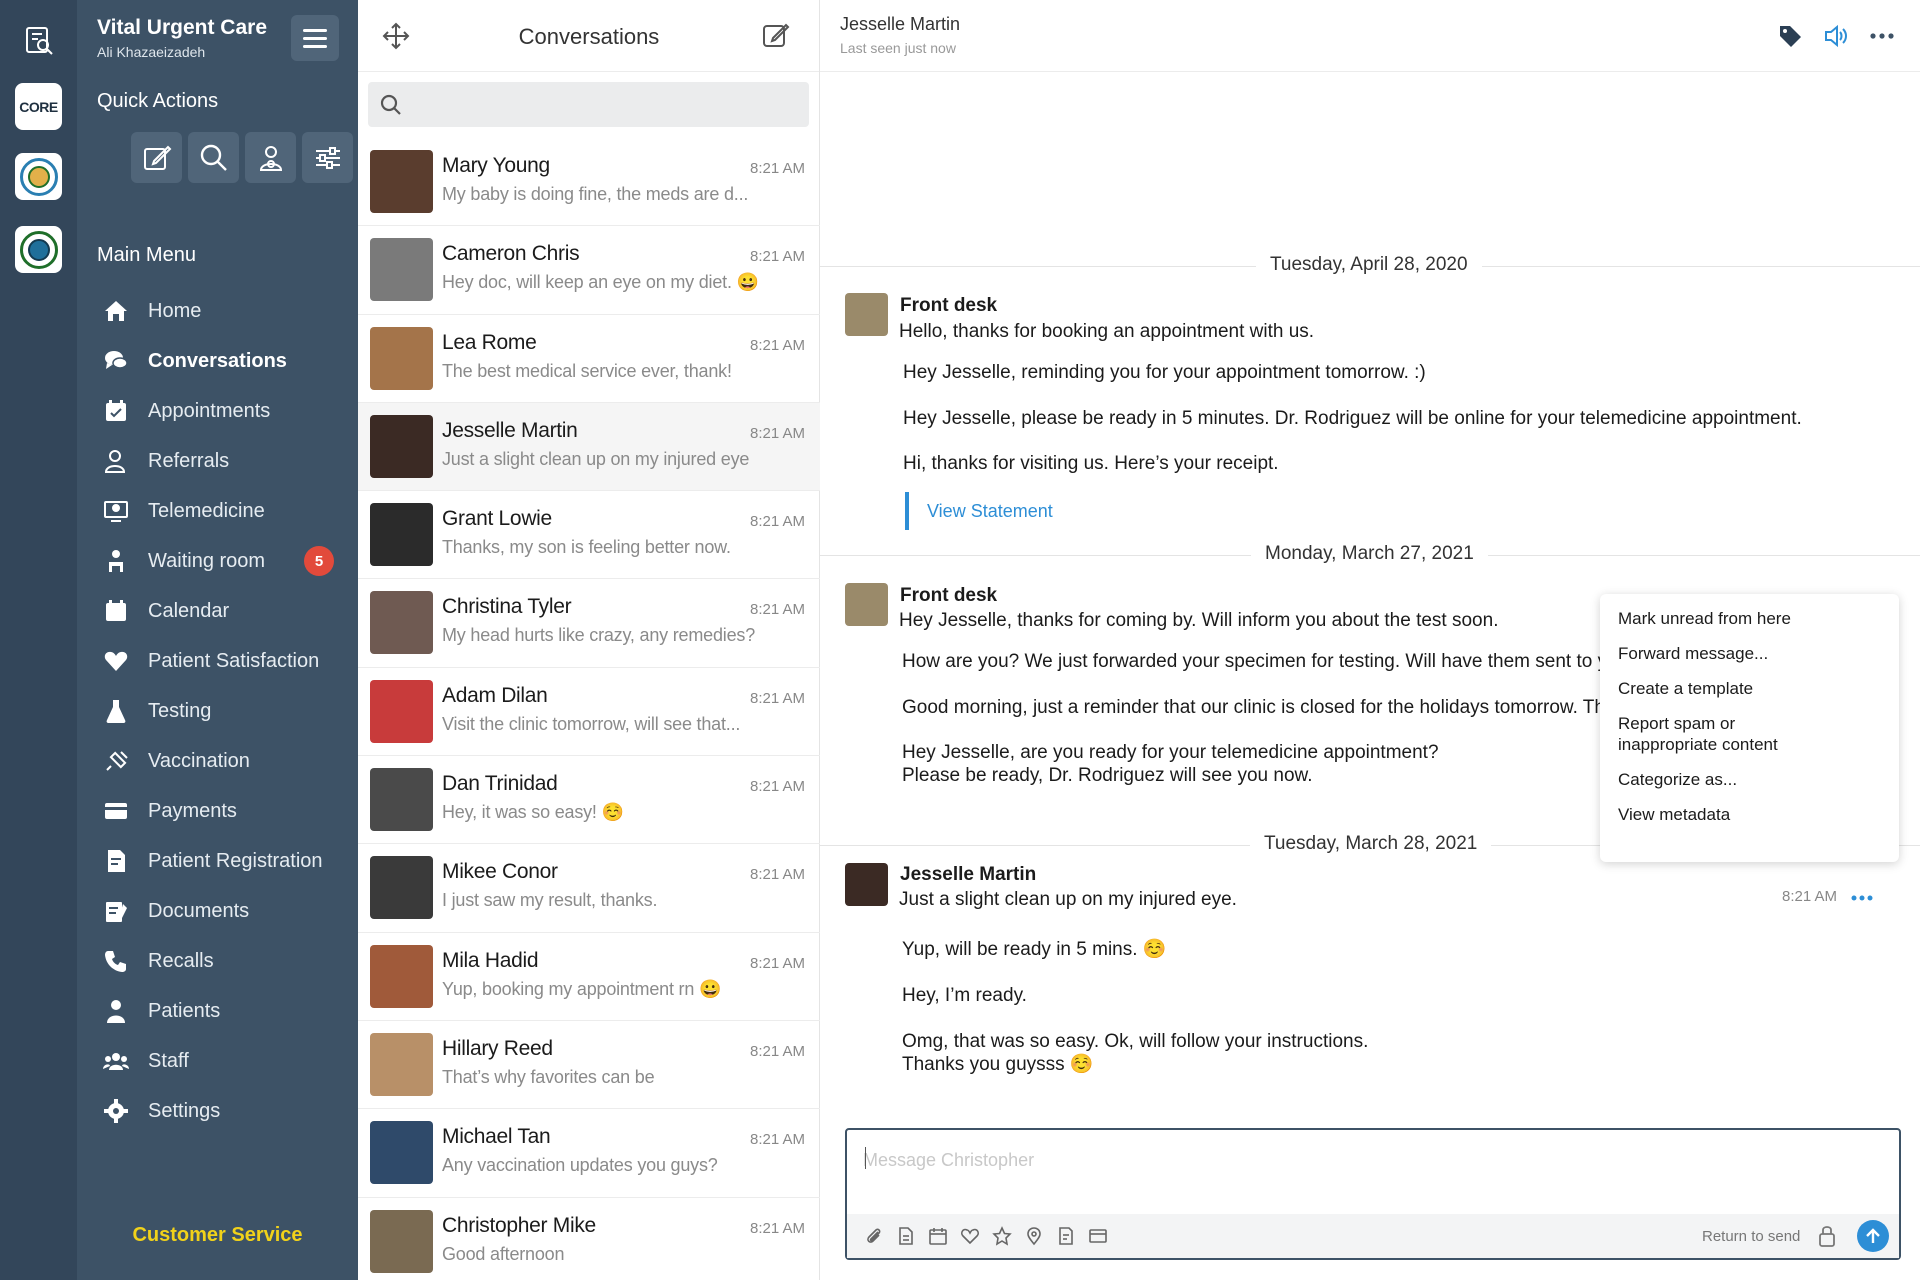 The height and width of the screenshot is (1280, 1920). What do you see at coordinates (217, 961) in the screenshot?
I see `sidebar-item-recalls: Recalls` at bounding box center [217, 961].